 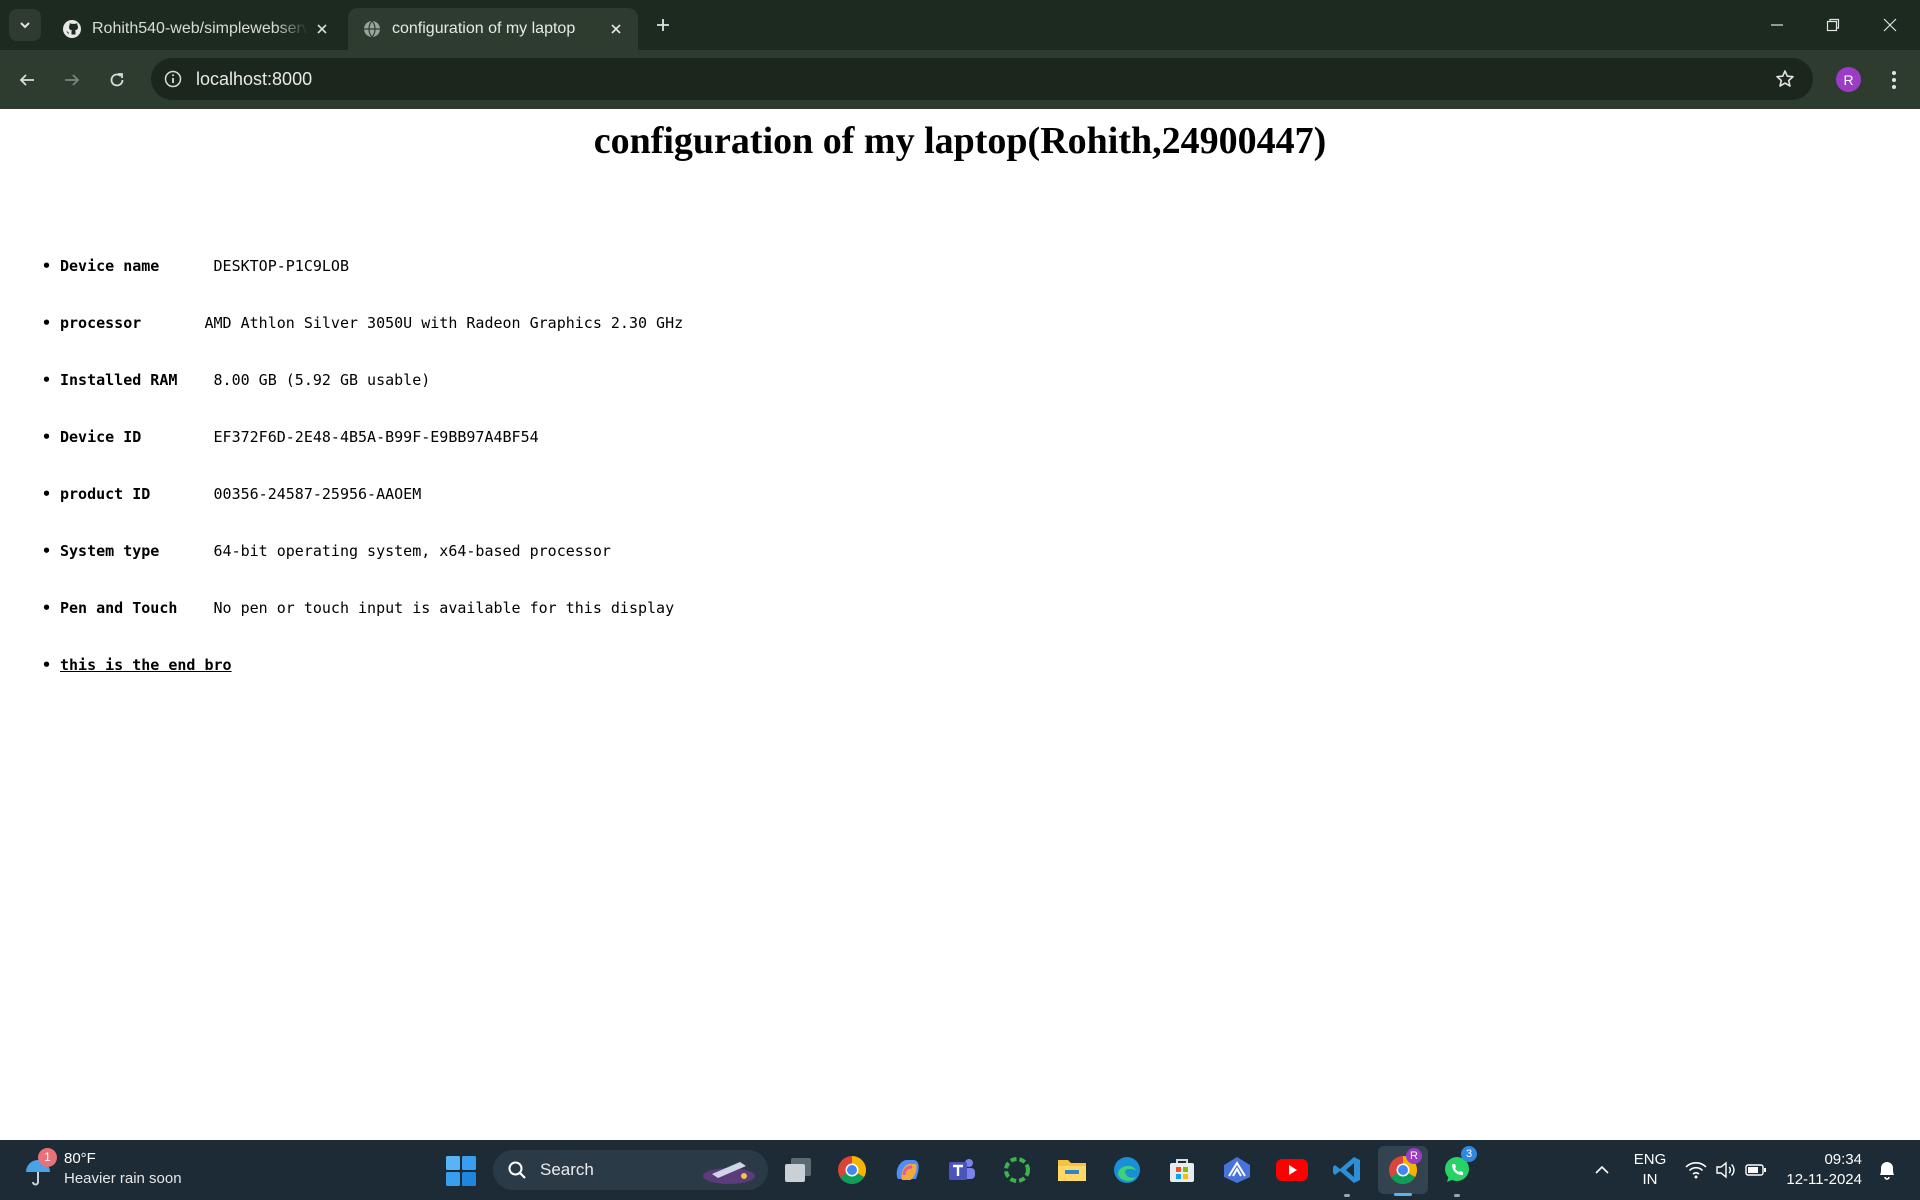 What do you see at coordinates (146, 665) in the screenshot?
I see `end-link: this is the end bro` at bounding box center [146, 665].